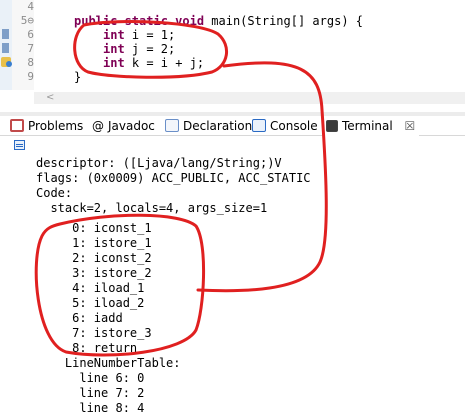 Image resolution: width=465 pixels, height=417 pixels. What do you see at coordinates (6, 62) in the screenshot?
I see `warning-icon` at bounding box center [6, 62].